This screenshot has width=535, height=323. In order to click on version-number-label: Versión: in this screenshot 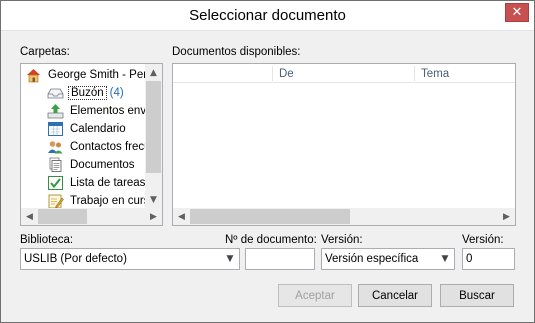, I will do `click(483, 240)`.